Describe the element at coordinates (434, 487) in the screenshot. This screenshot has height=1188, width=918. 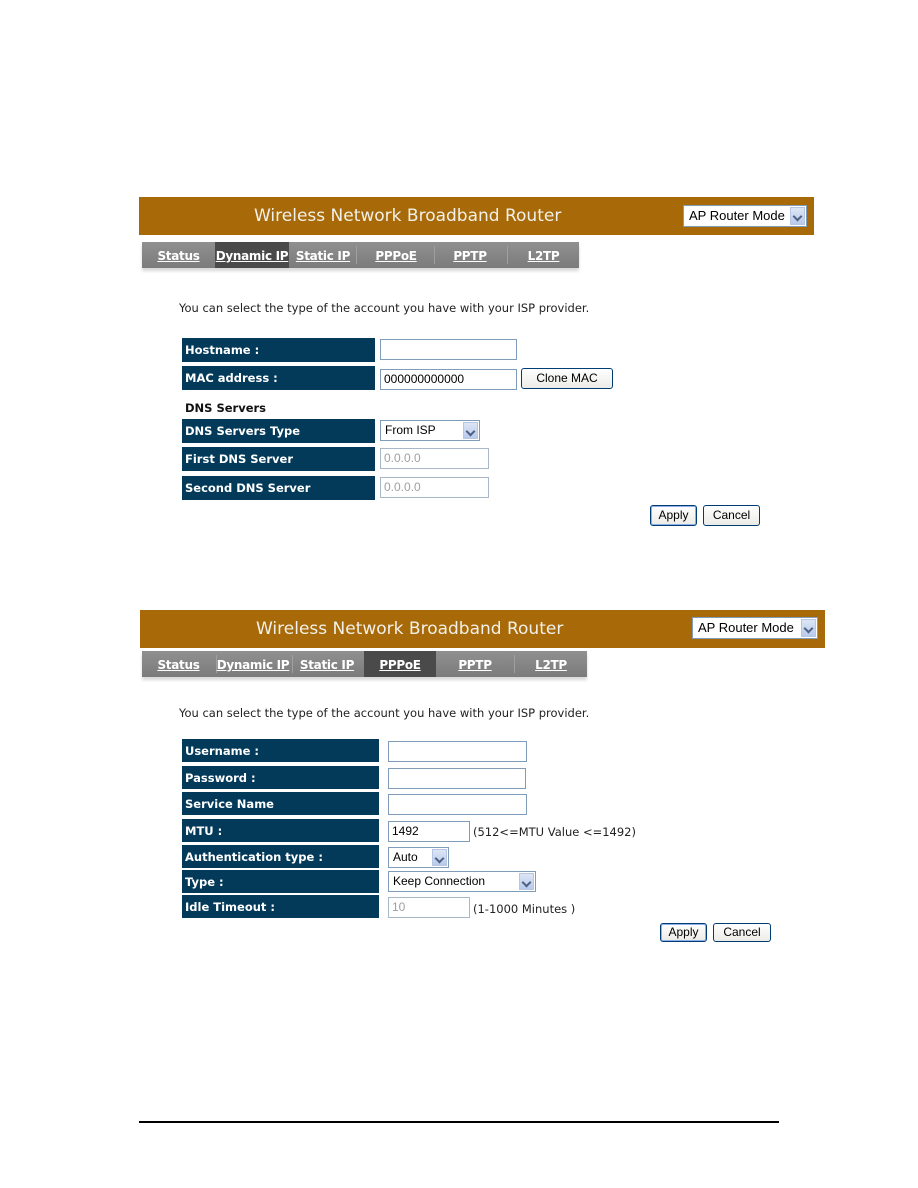
I see `second-dns-input: 0.0.0.0` at that location.